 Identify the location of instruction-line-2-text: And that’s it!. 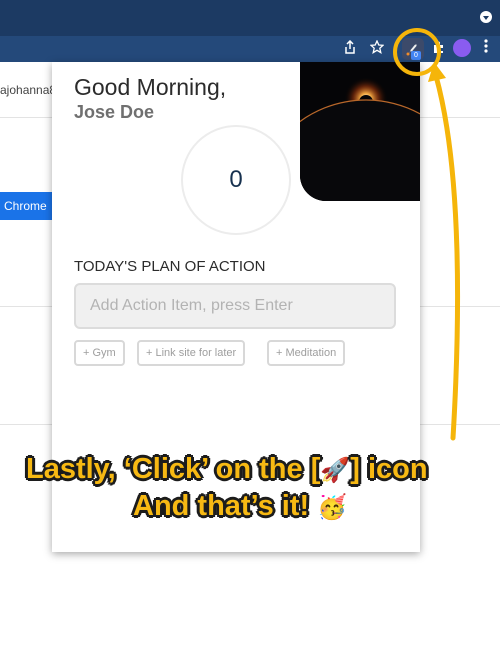
(221, 506).